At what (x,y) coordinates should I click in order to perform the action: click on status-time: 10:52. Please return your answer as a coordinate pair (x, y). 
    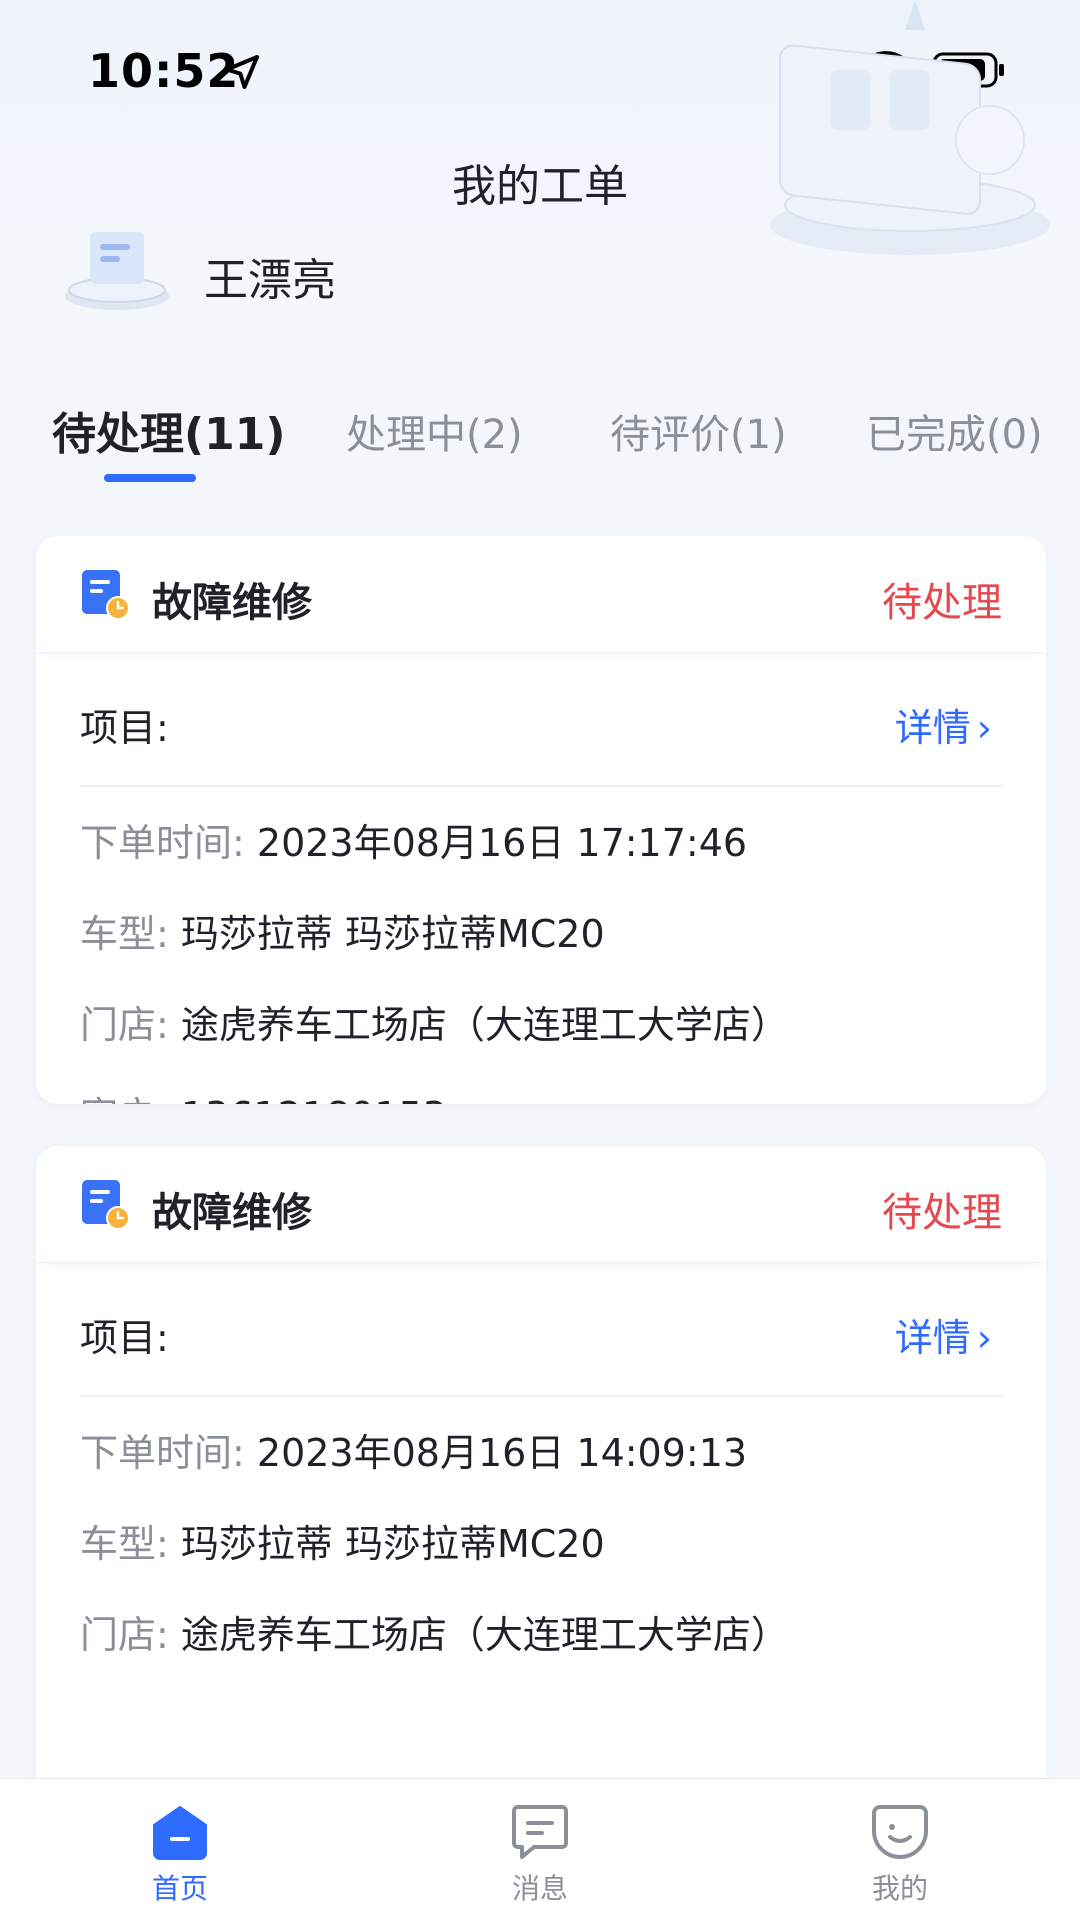
    Looking at the image, I should click on (164, 71).